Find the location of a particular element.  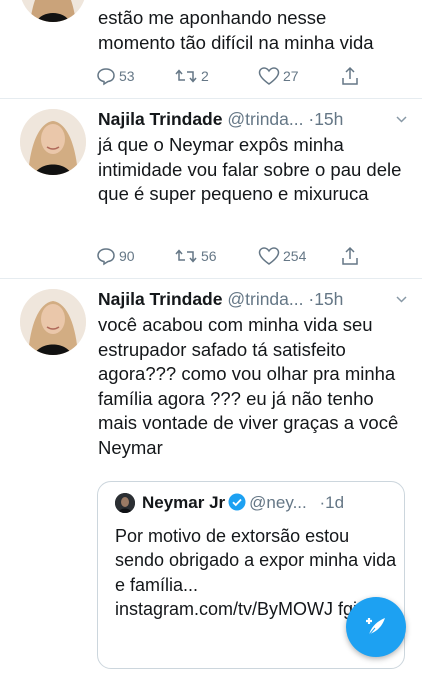

like-button: 254 is located at coordinates (299, 256).